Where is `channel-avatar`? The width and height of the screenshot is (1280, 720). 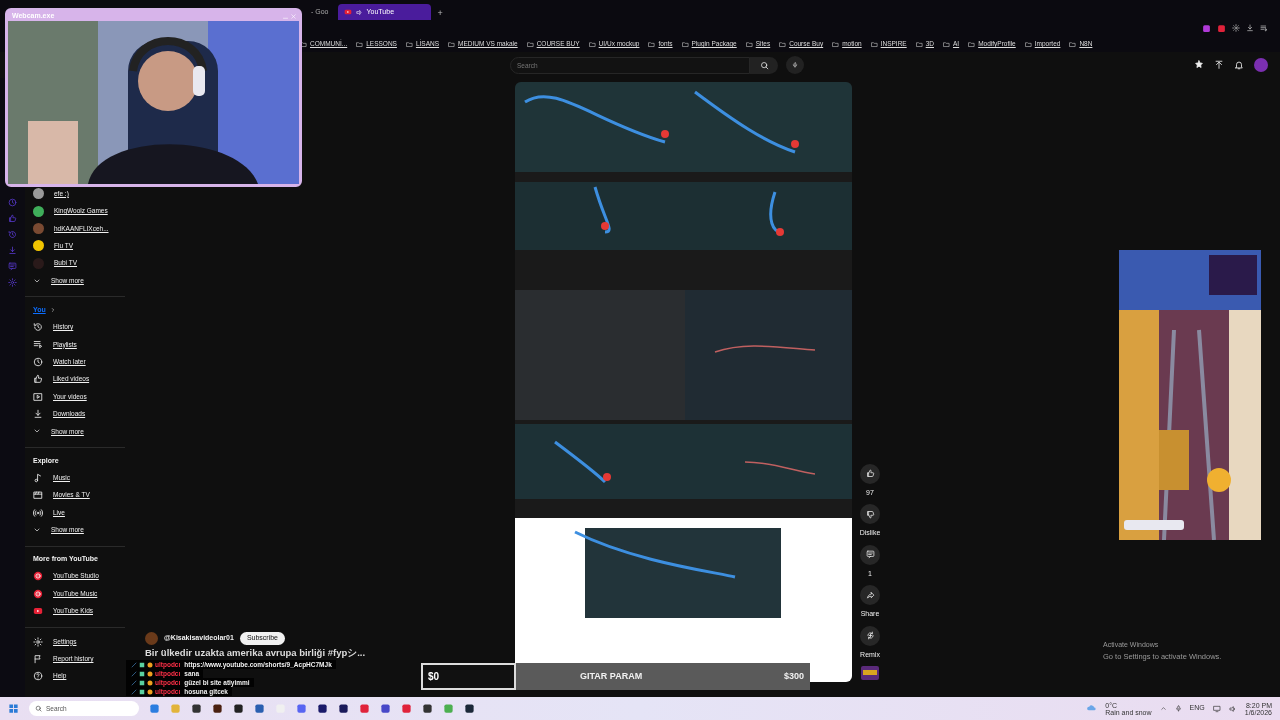 channel-avatar is located at coordinates (151, 638).